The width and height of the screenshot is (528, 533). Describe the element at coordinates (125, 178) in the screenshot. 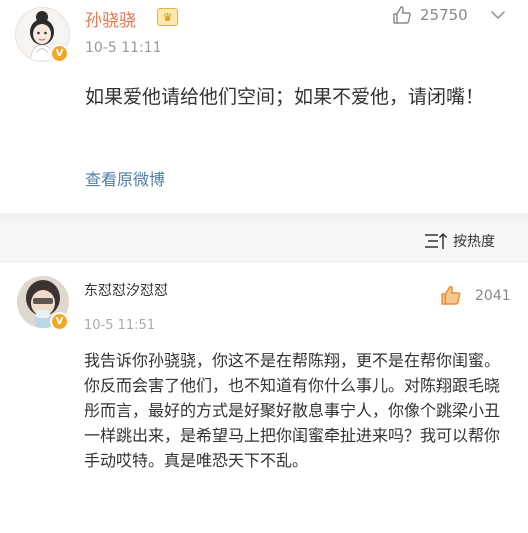

I see `view-original-link: 查看原微博` at that location.